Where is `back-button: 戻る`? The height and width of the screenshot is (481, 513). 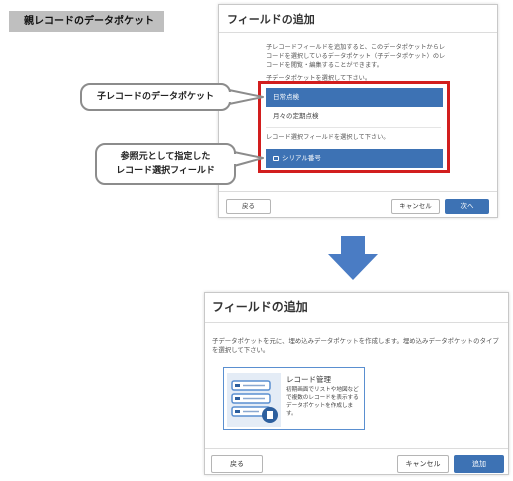
back-button: 戻る is located at coordinates (237, 464).